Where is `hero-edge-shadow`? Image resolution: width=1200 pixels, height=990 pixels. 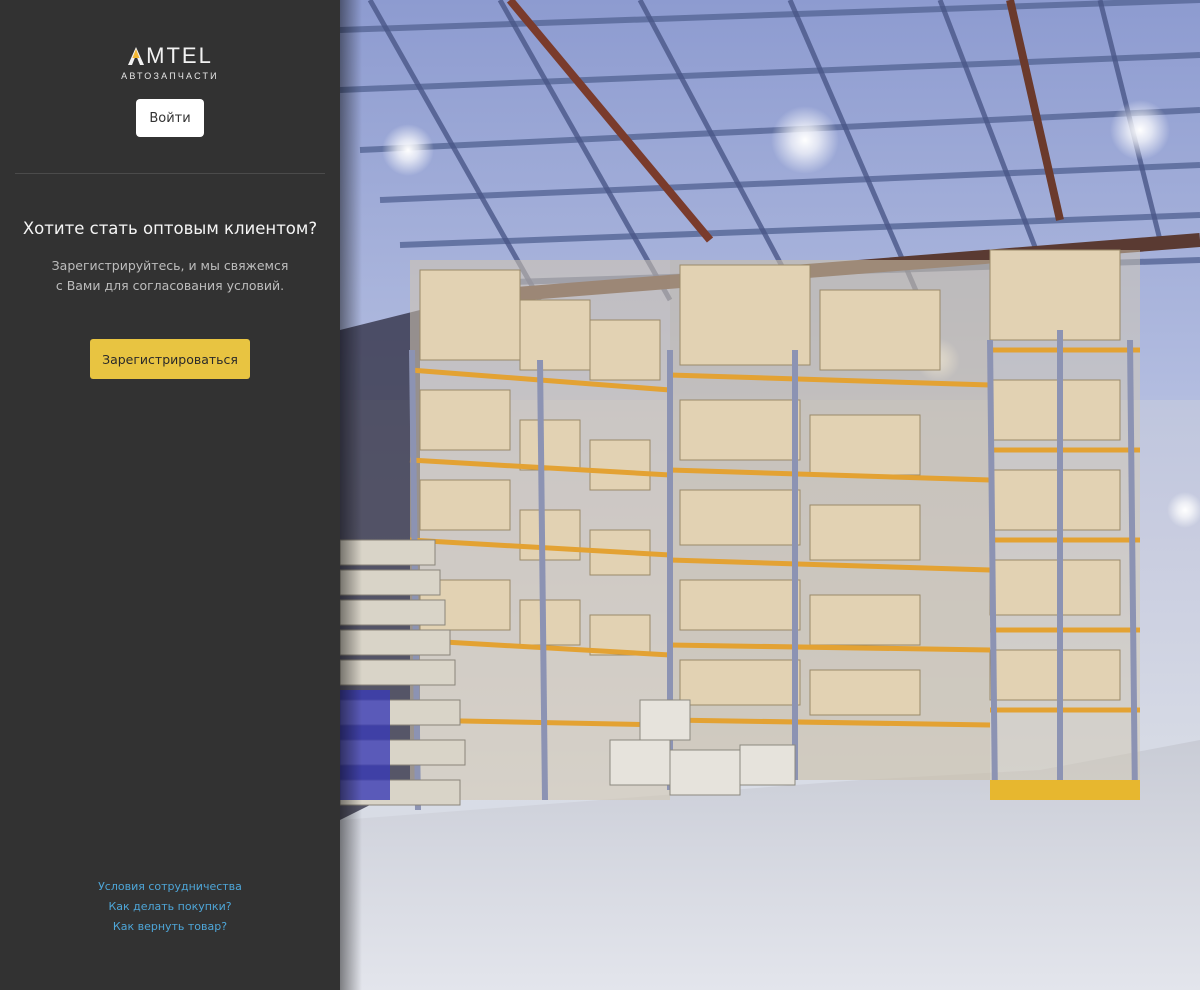
hero-edge-shadow is located at coordinates (351, 495).